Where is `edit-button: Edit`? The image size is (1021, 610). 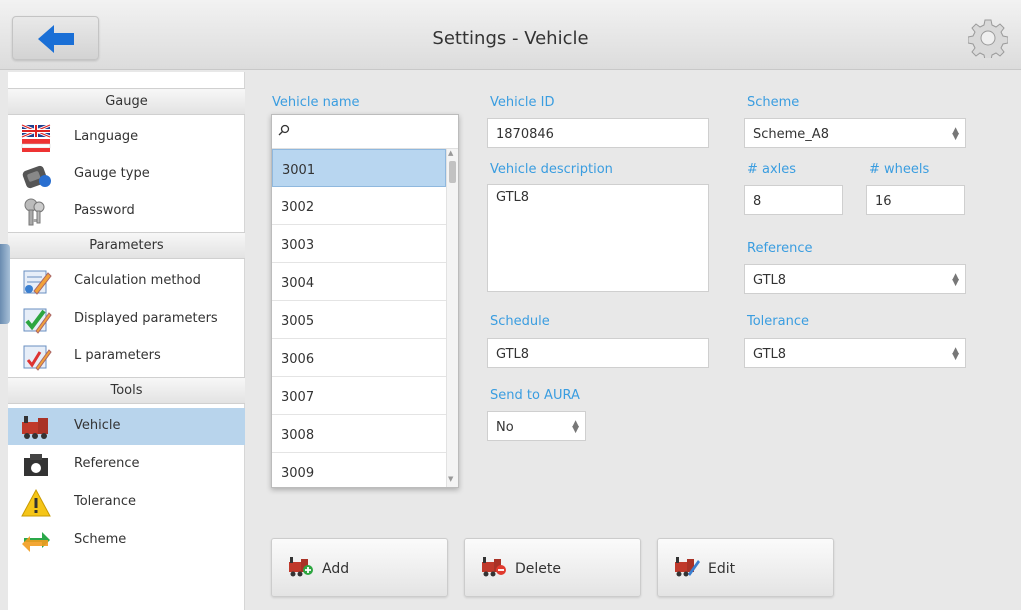
edit-button: Edit is located at coordinates (745, 567).